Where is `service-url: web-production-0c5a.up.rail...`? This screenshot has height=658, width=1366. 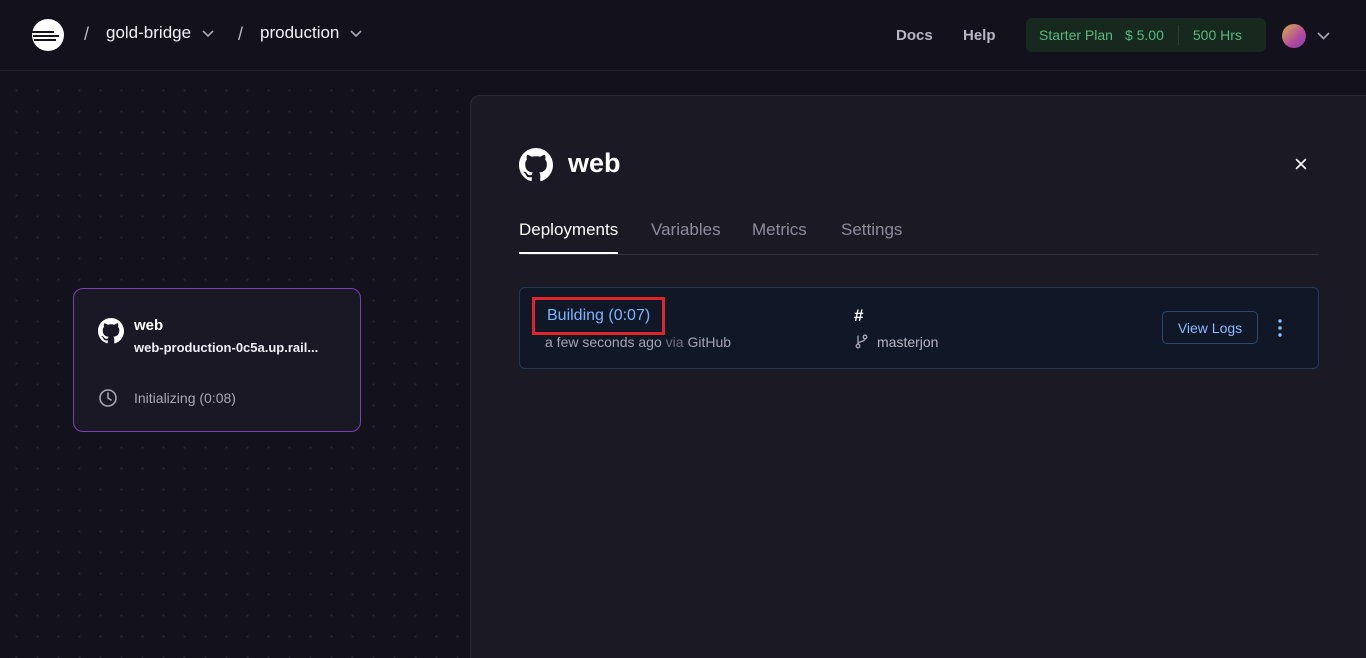
service-url: web-production-0c5a.up.rail... is located at coordinates (239, 347).